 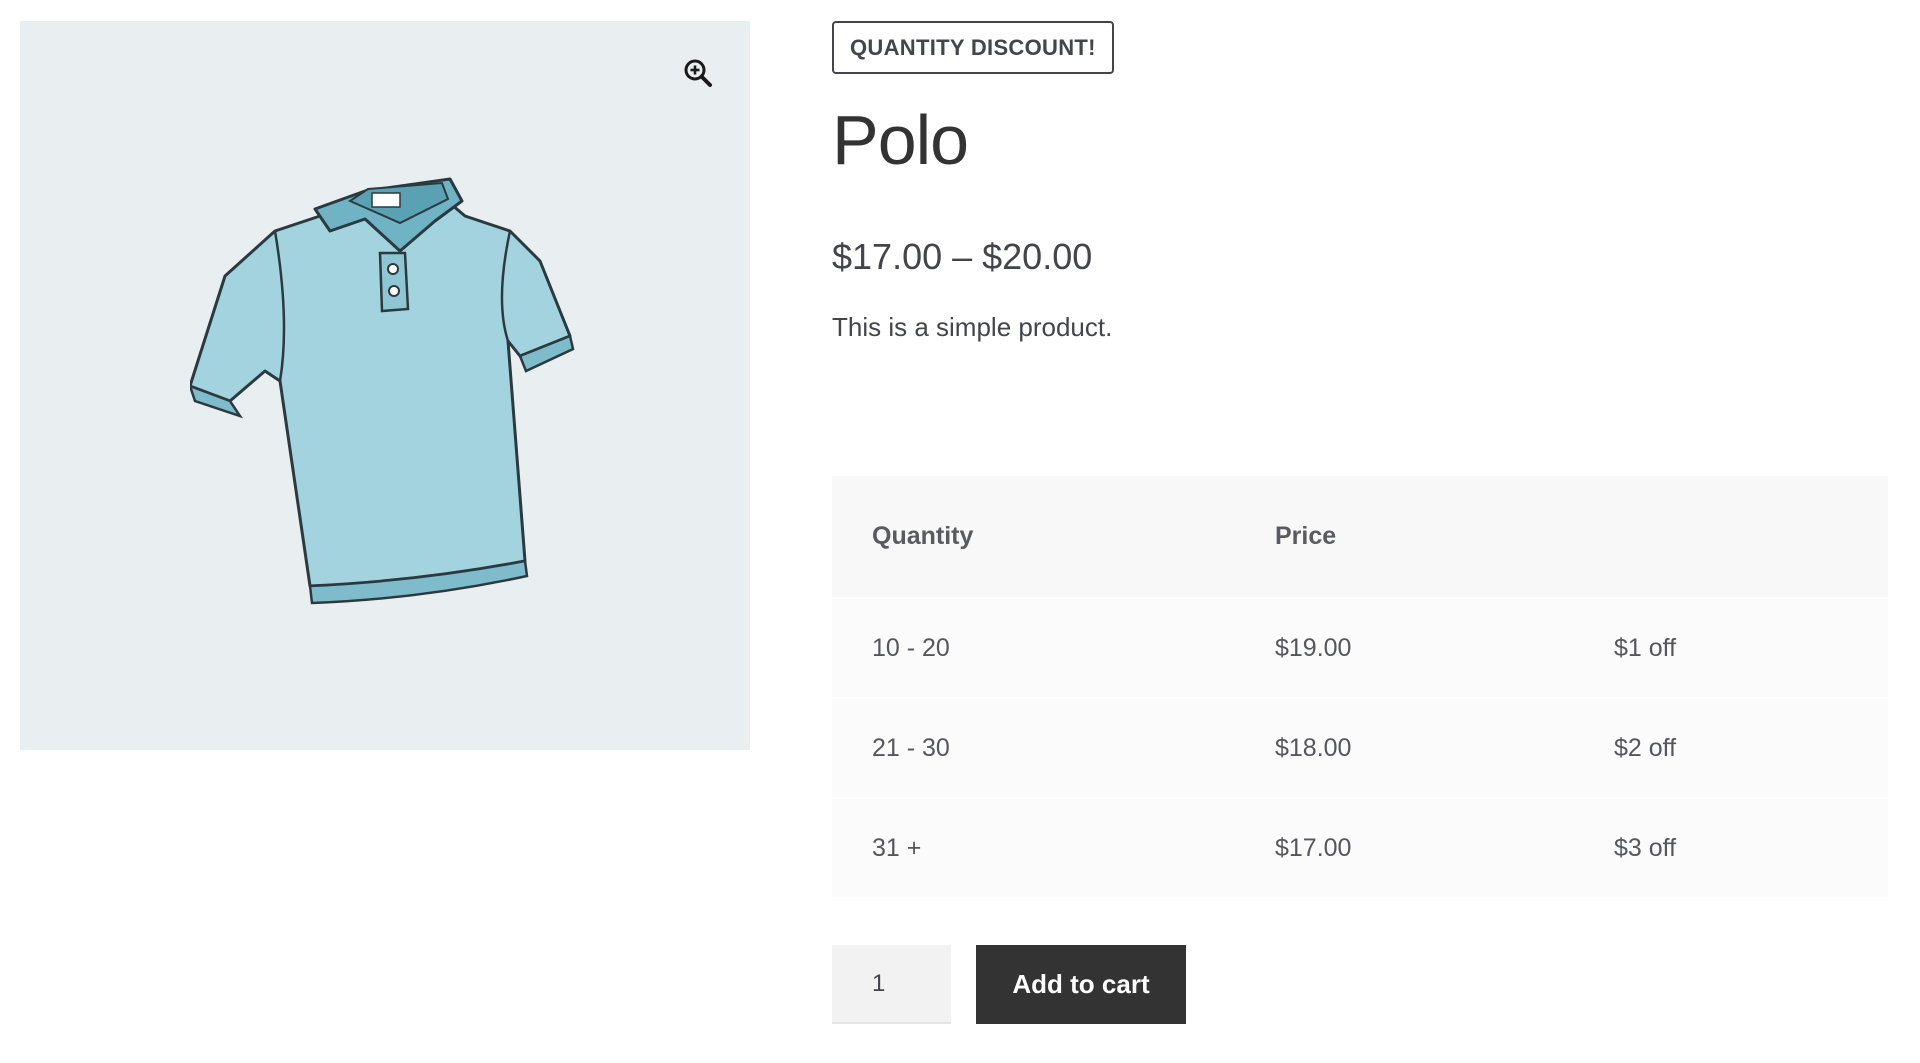 I want to click on quantity-discount-badge: QUANTITY DISCOUNT!, so click(x=973, y=47).